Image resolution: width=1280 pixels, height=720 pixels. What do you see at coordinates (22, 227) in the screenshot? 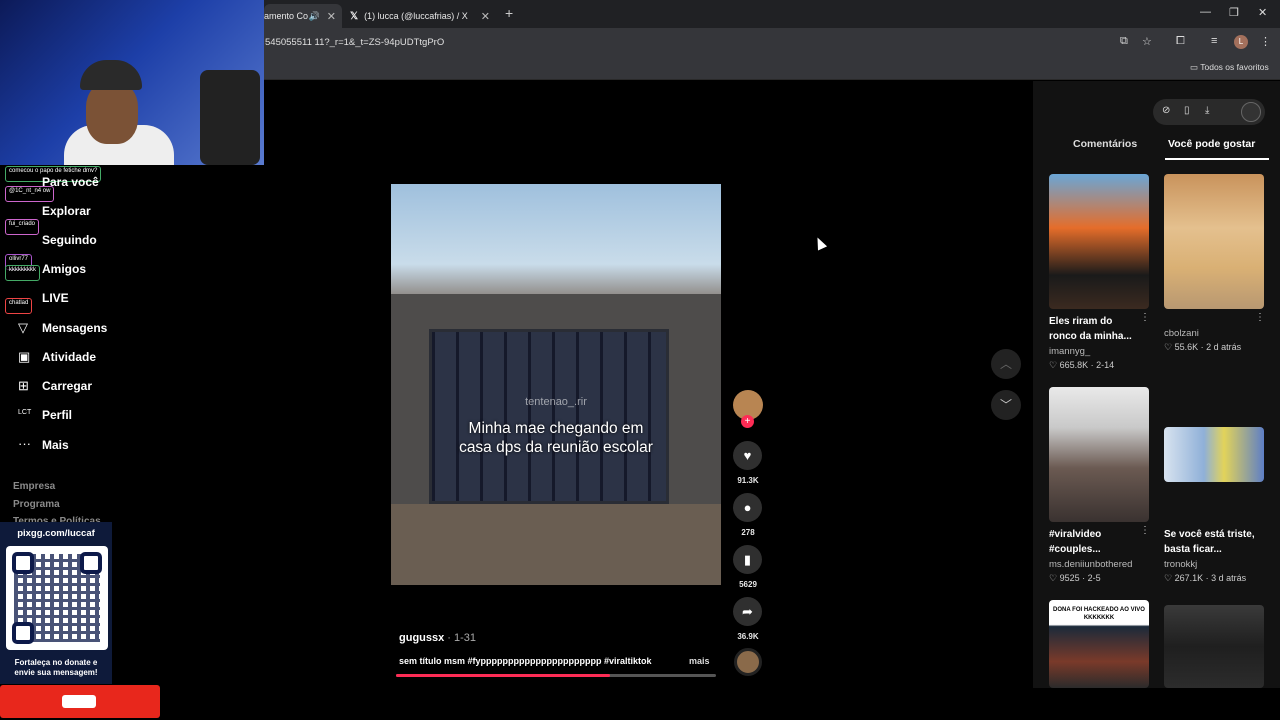
I see `chat-message: fui_criado` at bounding box center [22, 227].